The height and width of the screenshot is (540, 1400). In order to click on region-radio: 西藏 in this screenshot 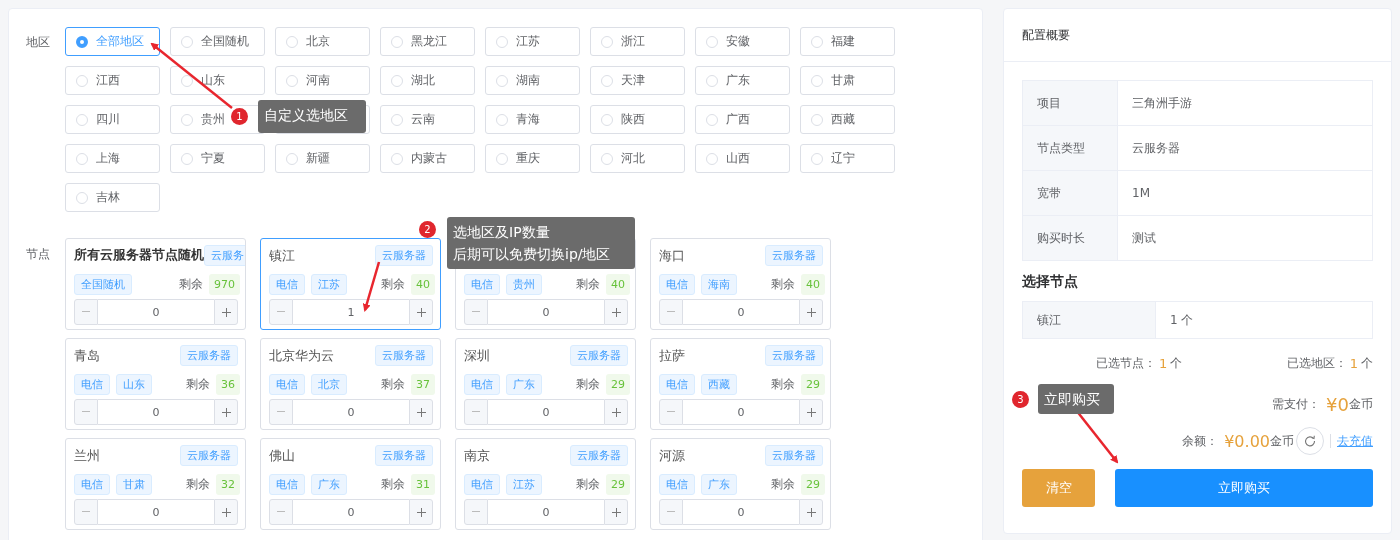, I will do `click(847, 119)`.